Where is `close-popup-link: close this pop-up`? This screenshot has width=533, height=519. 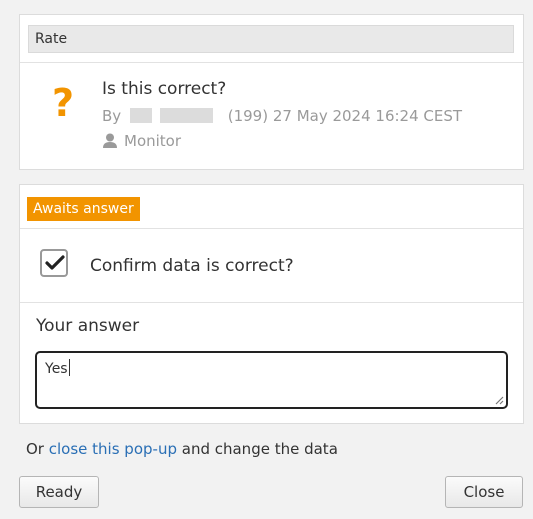
close-popup-link: close this pop-up is located at coordinates (113, 449).